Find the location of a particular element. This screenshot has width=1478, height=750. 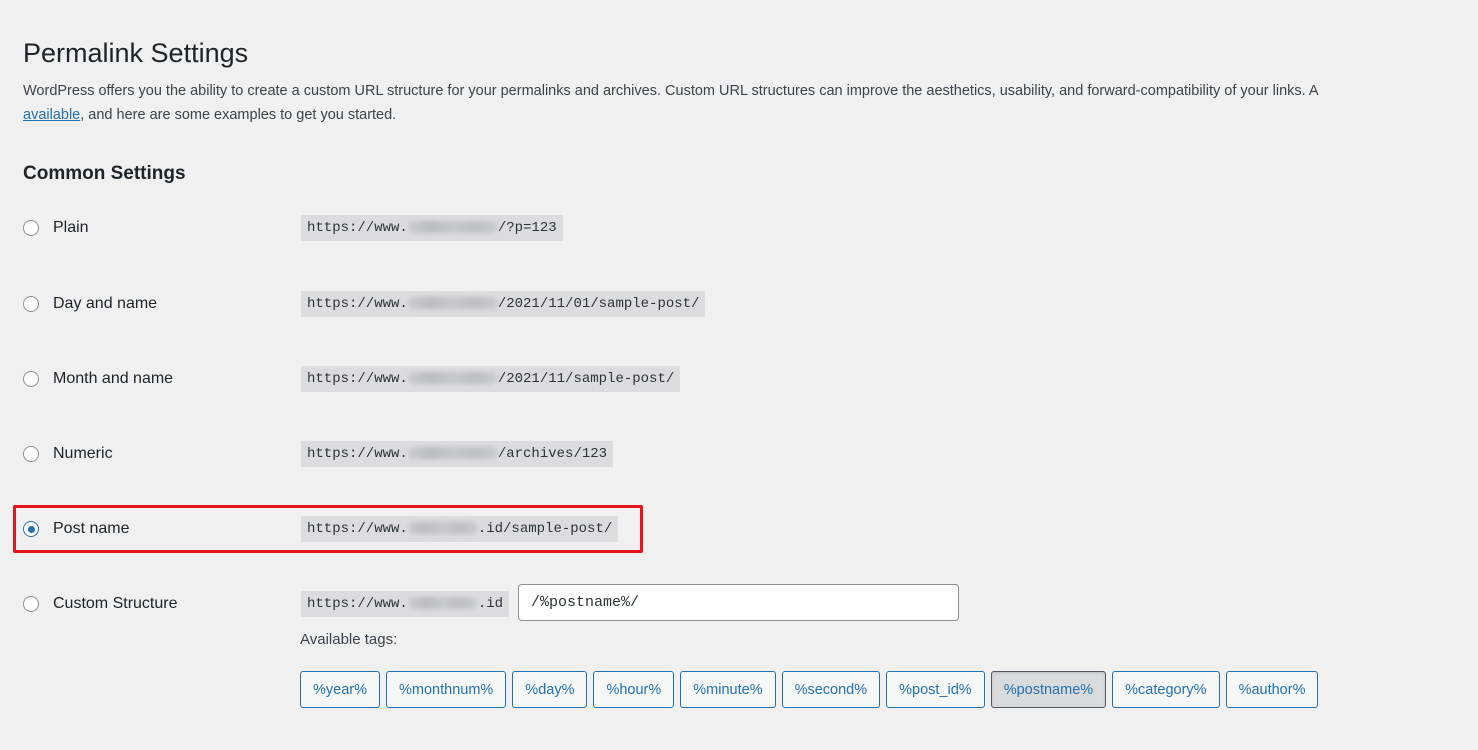

example-url-numeric: https://www. /archives/123 is located at coordinates (457, 454).